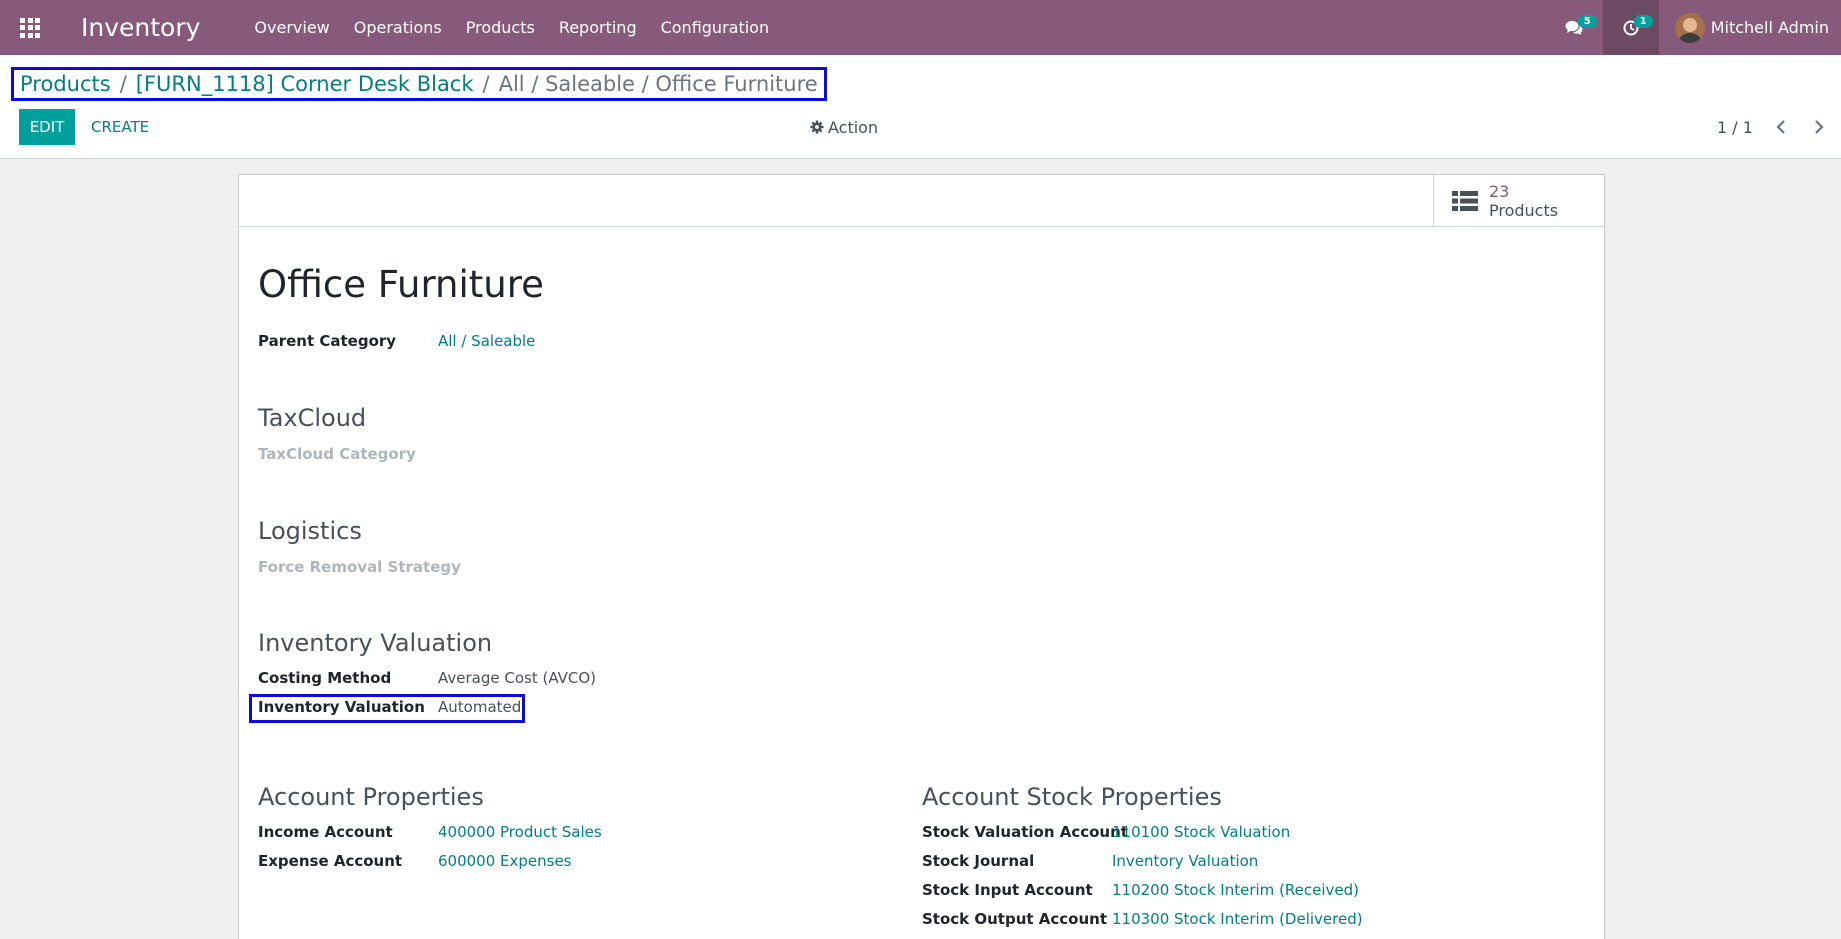 The height and width of the screenshot is (939, 1841). I want to click on menu-overview: Overview, so click(291, 27).